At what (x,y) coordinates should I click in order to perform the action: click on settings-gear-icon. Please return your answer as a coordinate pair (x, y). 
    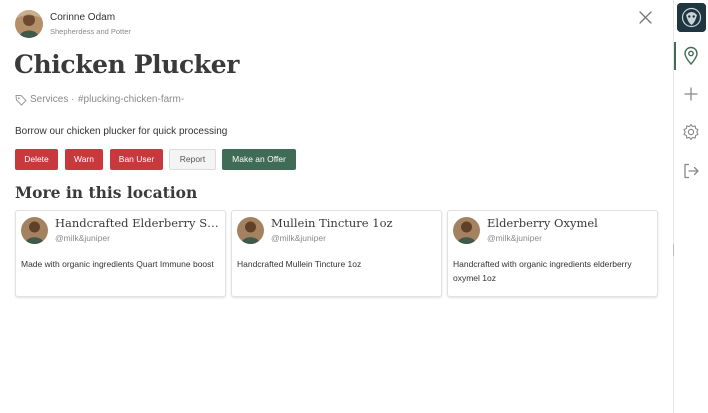
    Looking at the image, I should click on (691, 132).